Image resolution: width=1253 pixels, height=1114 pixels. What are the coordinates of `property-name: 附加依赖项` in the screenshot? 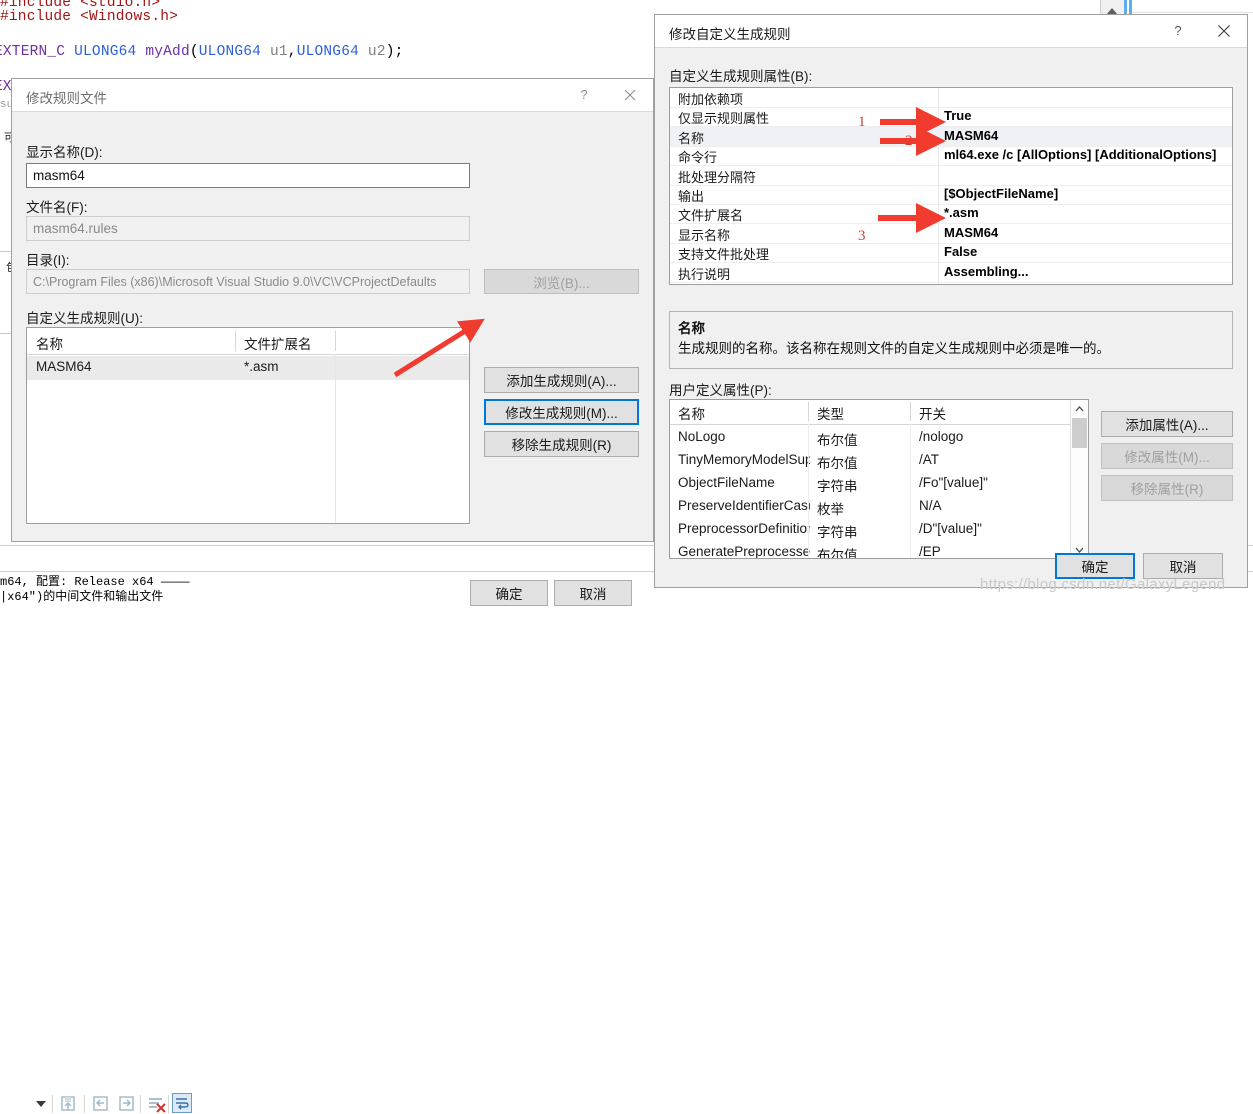 It's located at (711, 99).